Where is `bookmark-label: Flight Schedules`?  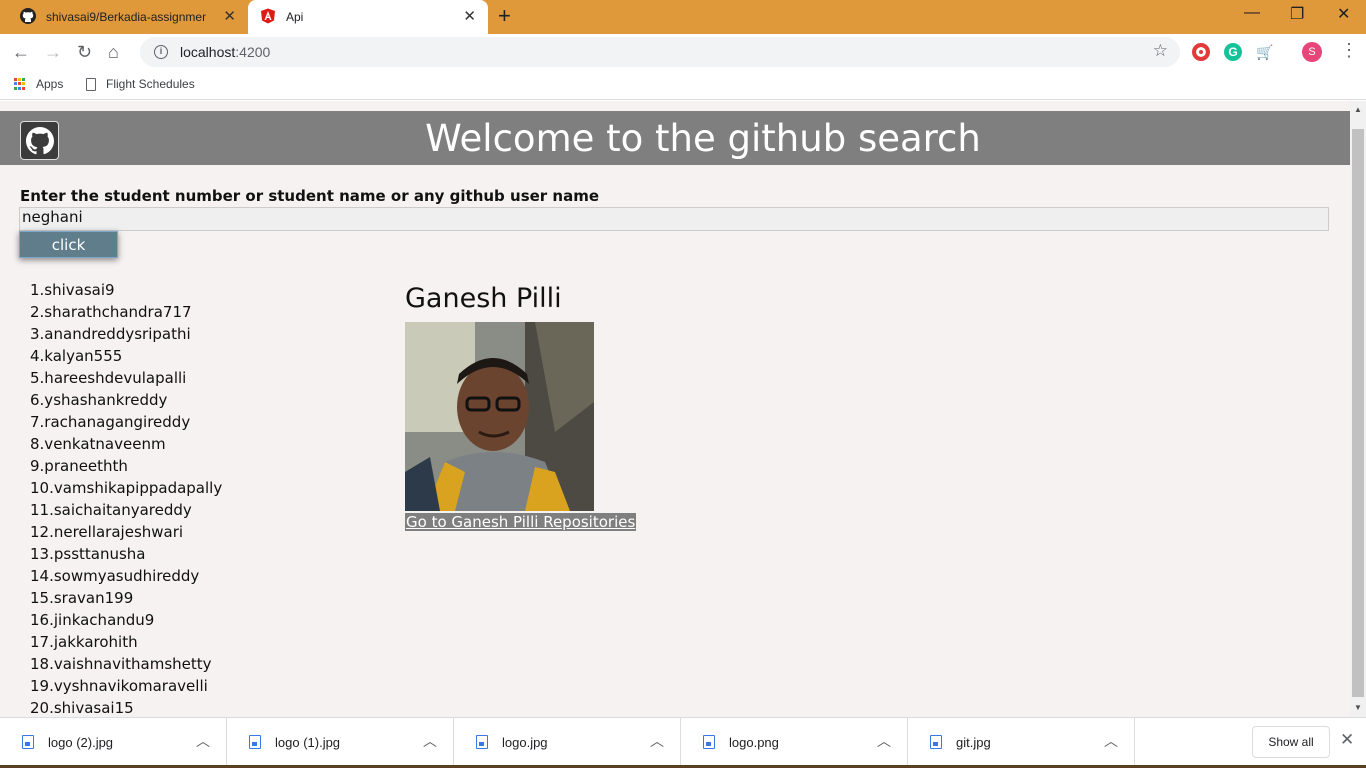
bookmark-label: Flight Schedules is located at coordinates (150, 84).